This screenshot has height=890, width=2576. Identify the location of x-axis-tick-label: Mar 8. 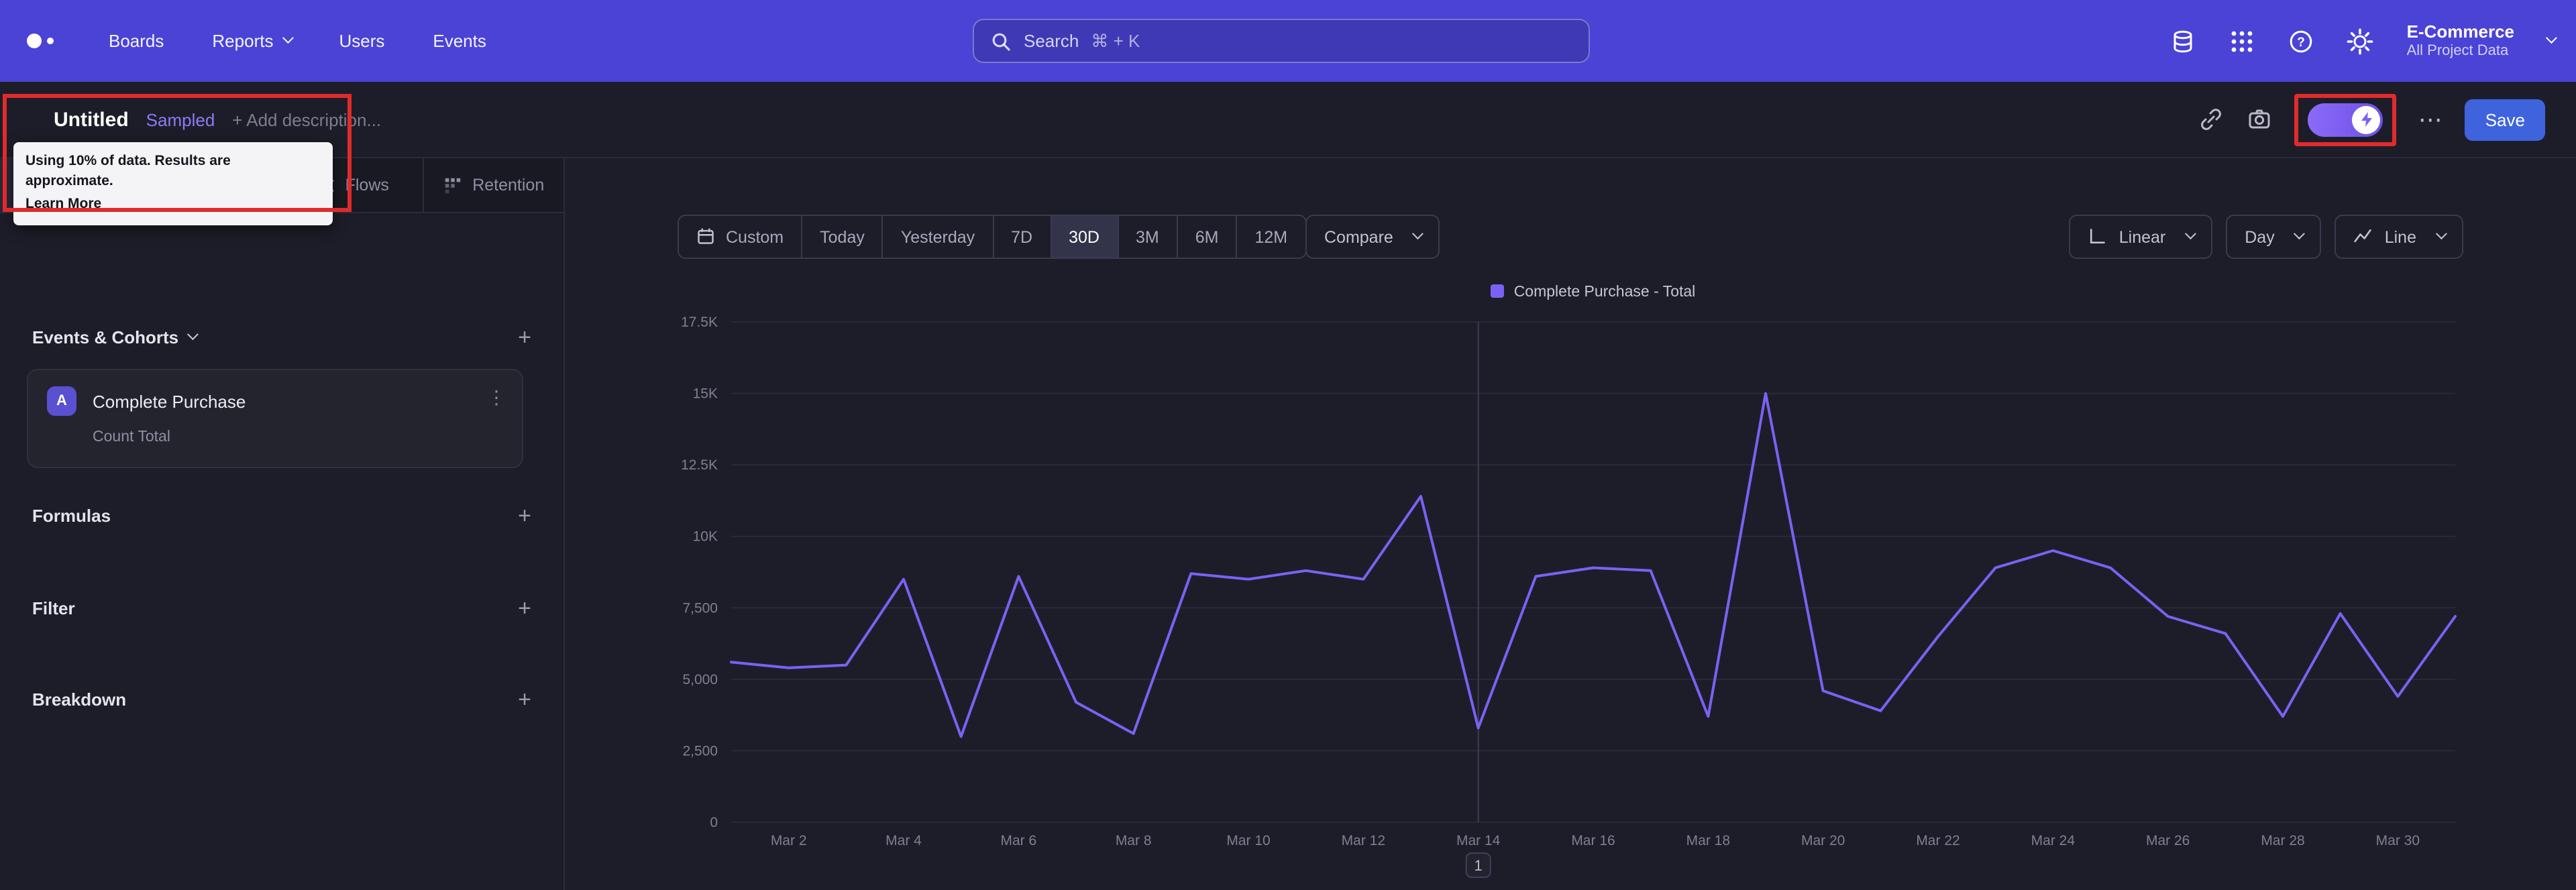
(1134, 840).